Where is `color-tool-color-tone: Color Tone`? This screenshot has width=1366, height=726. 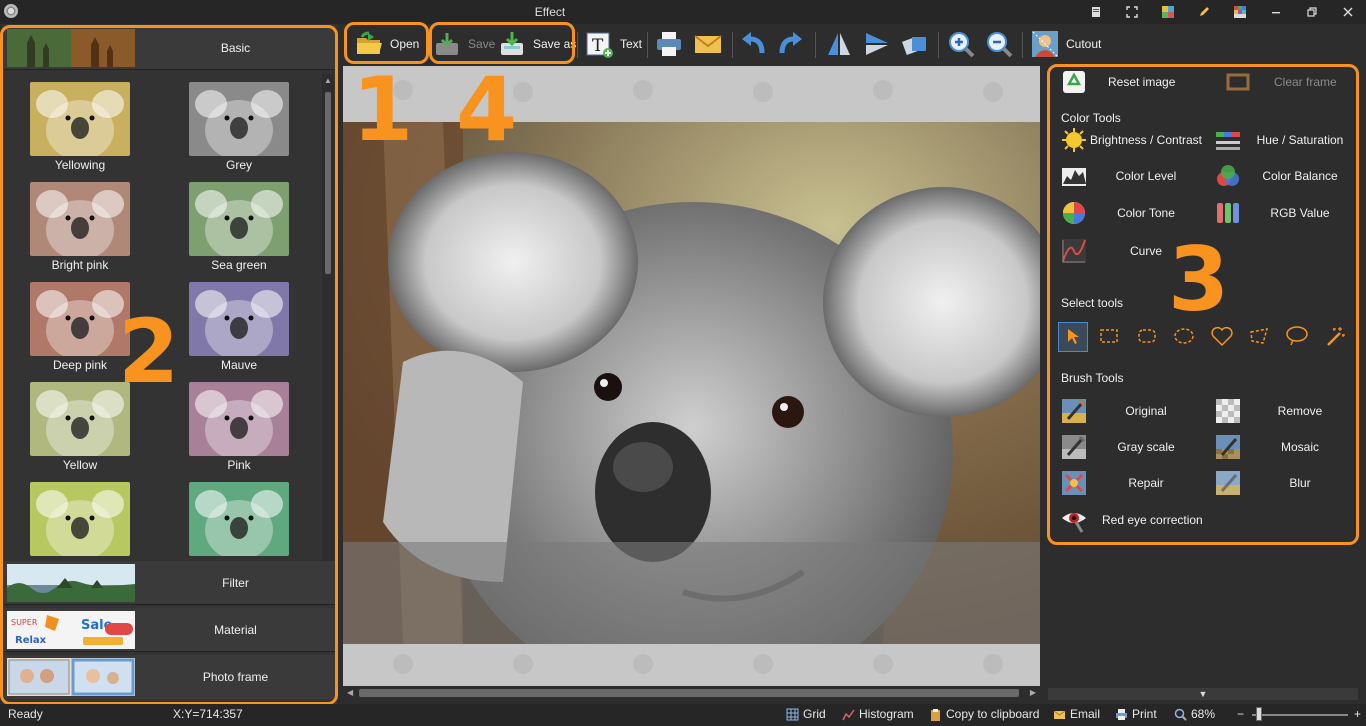 color-tool-color-tone: Color Tone is located at coordinates (1132, 213).